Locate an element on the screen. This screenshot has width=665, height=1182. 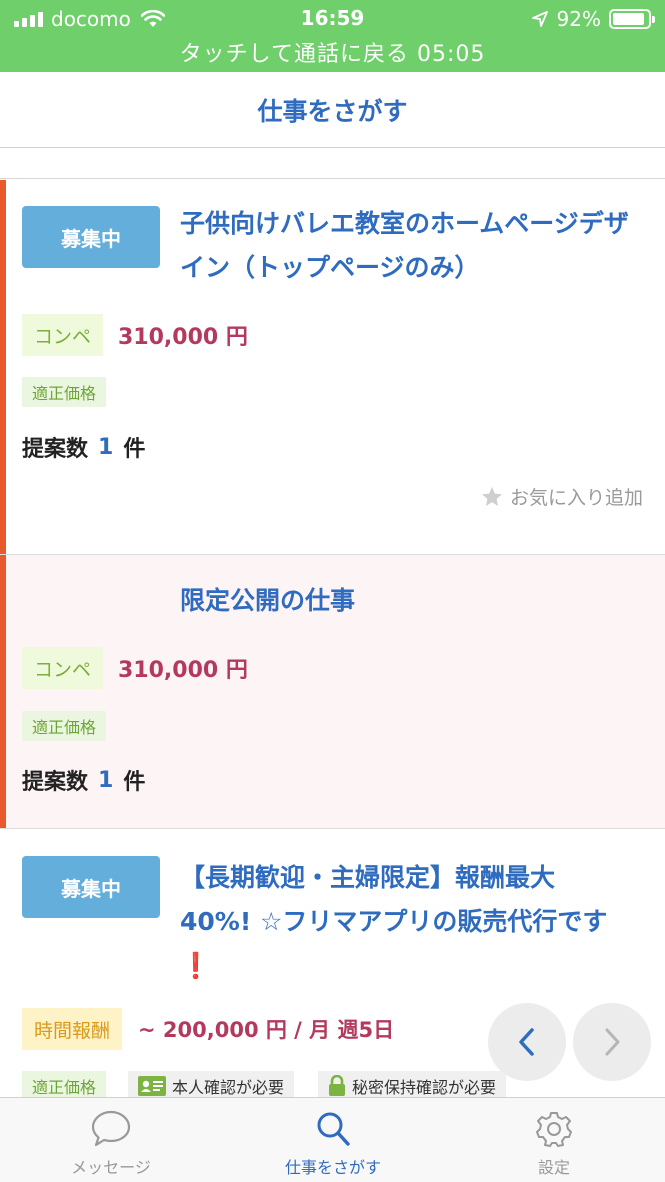
previous-page-button is located at coordinates (527, 1042).